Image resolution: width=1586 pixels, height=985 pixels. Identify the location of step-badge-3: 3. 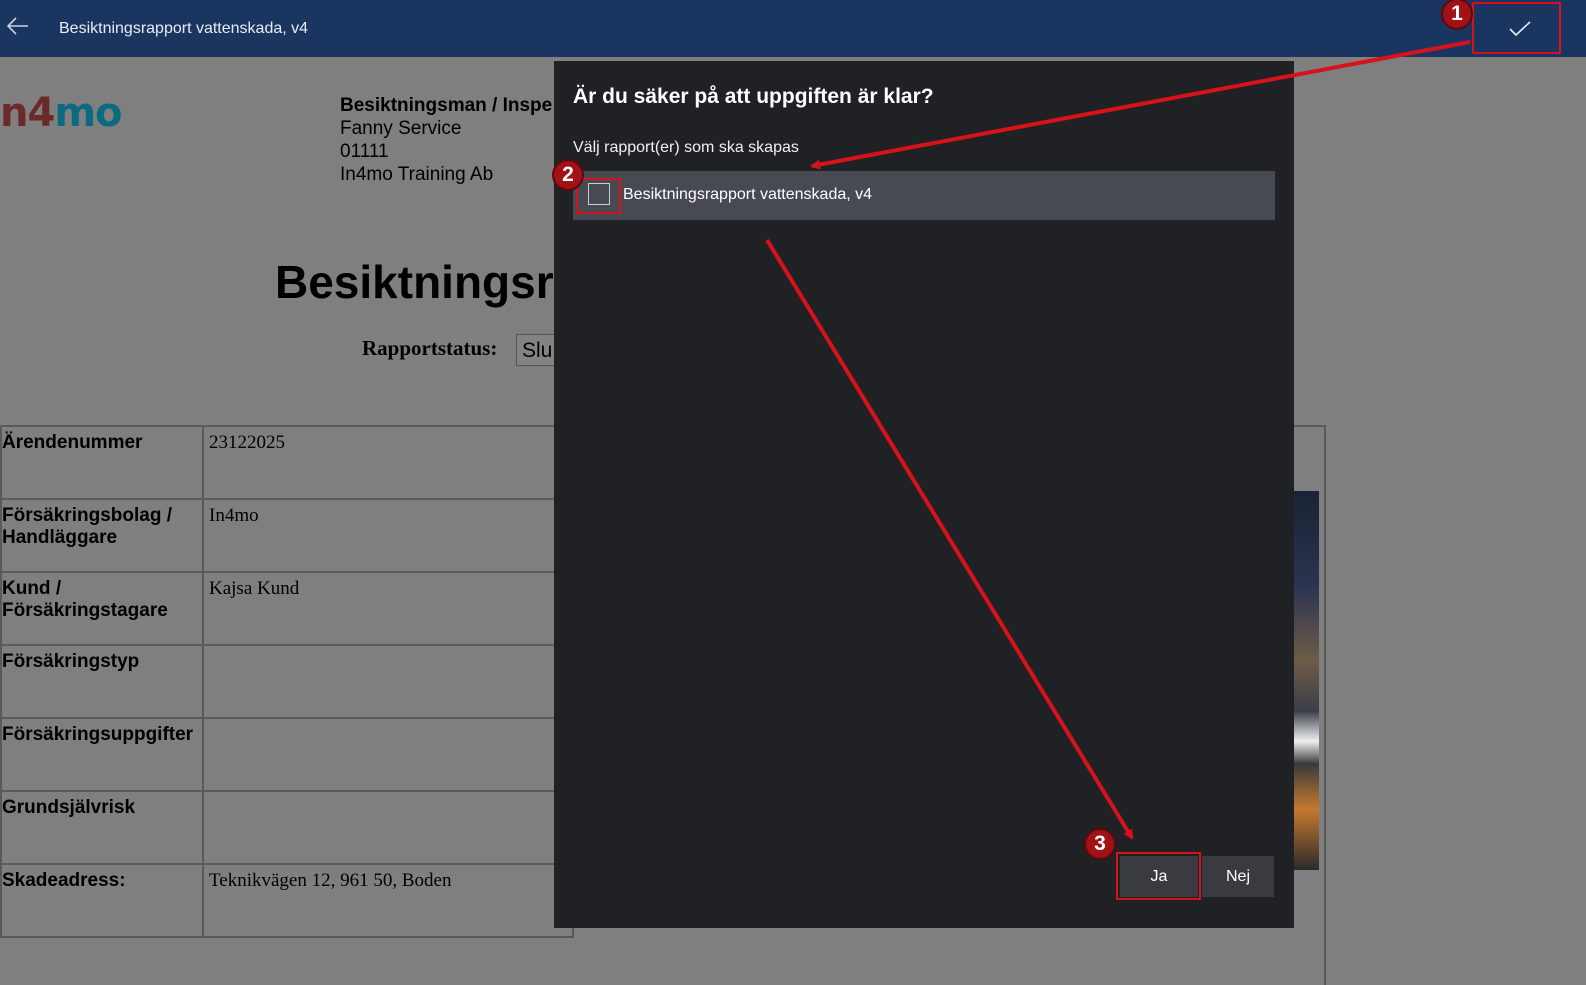
(1100, 844).